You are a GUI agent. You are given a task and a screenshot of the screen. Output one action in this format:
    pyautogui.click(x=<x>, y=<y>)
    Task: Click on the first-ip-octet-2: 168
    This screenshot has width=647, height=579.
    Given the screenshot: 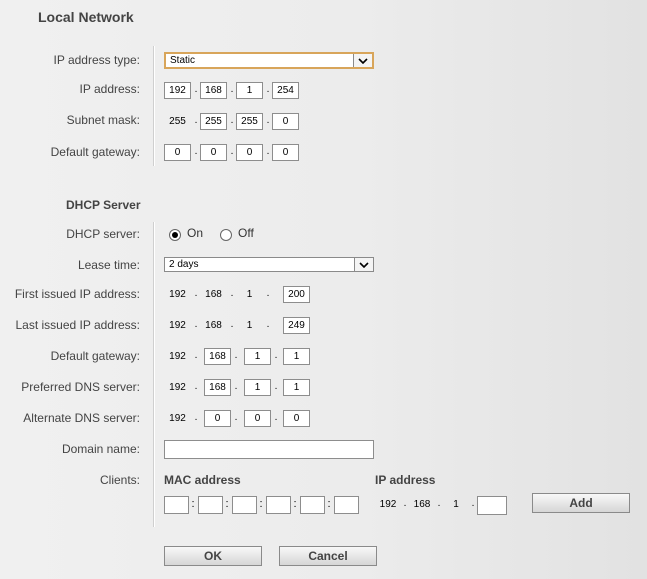 What is the action you would take?
    pyautogui.click(x=213, y=294)
    